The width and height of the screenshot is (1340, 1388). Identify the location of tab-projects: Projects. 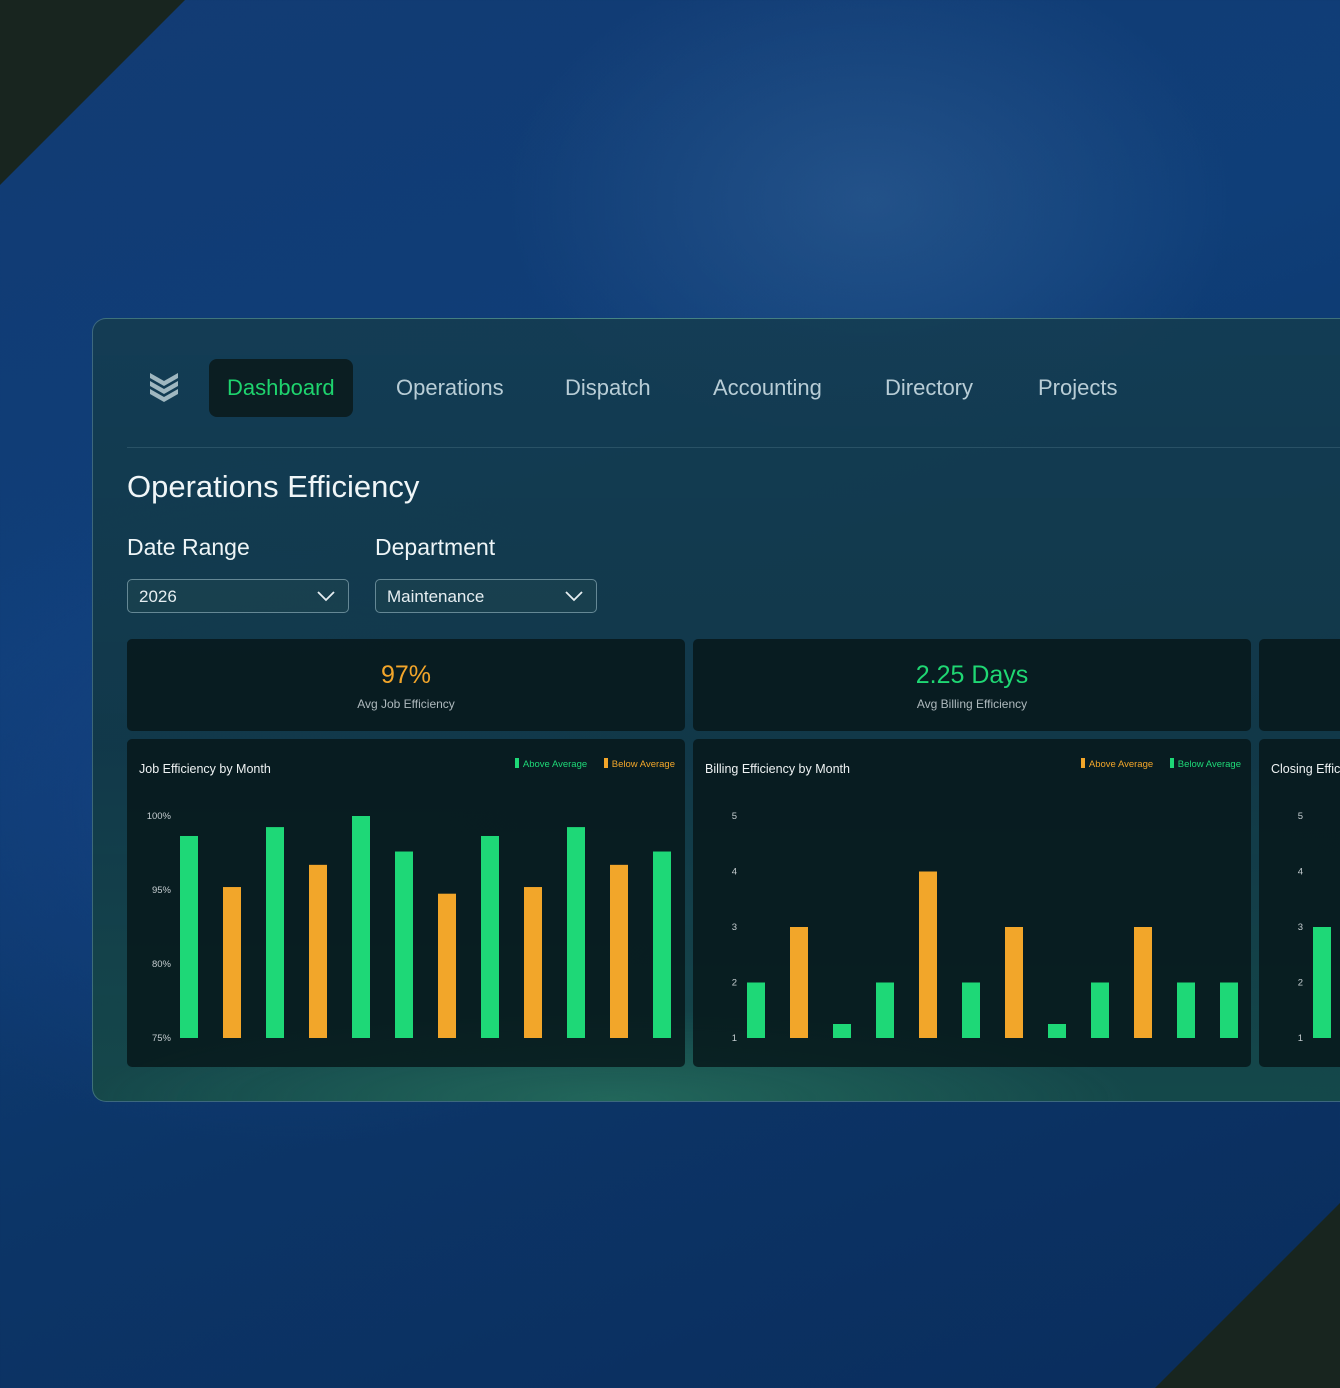
(1077, 388).